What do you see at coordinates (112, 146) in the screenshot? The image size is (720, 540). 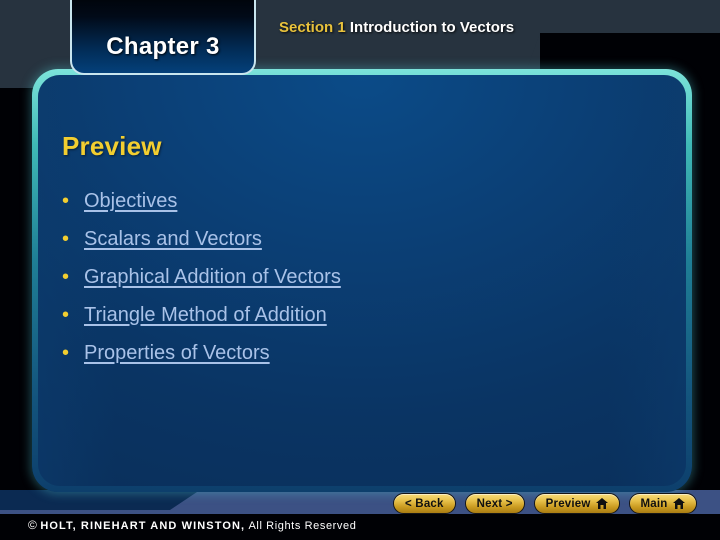 I see `page-title: Preview` at bounding box center [112, 146].